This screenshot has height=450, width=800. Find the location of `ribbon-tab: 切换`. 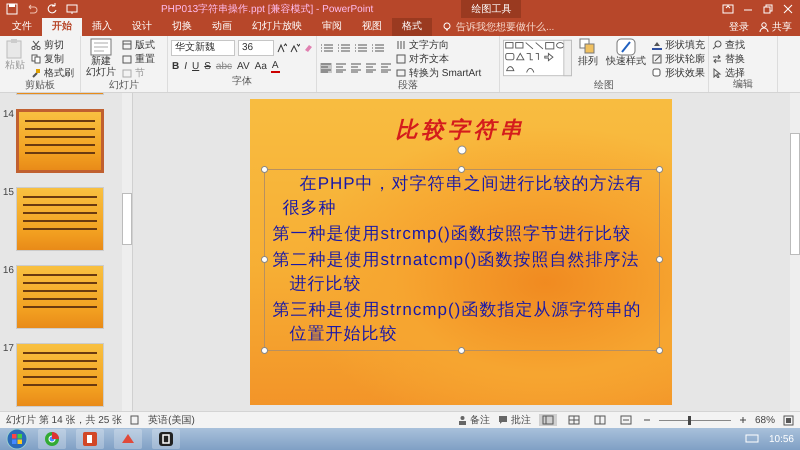

ribbon-tab: 切换 is located at coordinates (182, 27).